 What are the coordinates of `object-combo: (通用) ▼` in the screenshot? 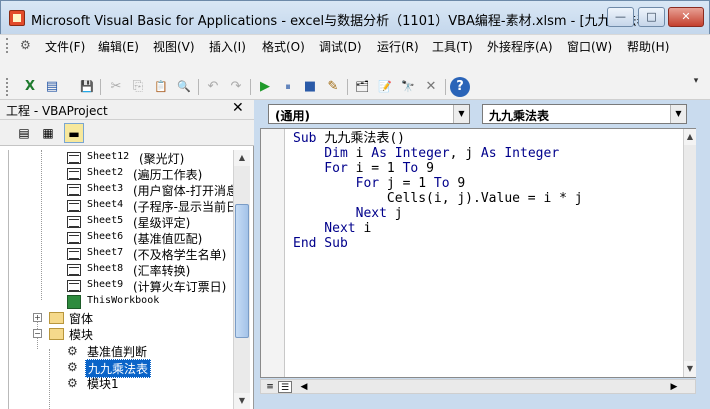 It's located at (369, 114).